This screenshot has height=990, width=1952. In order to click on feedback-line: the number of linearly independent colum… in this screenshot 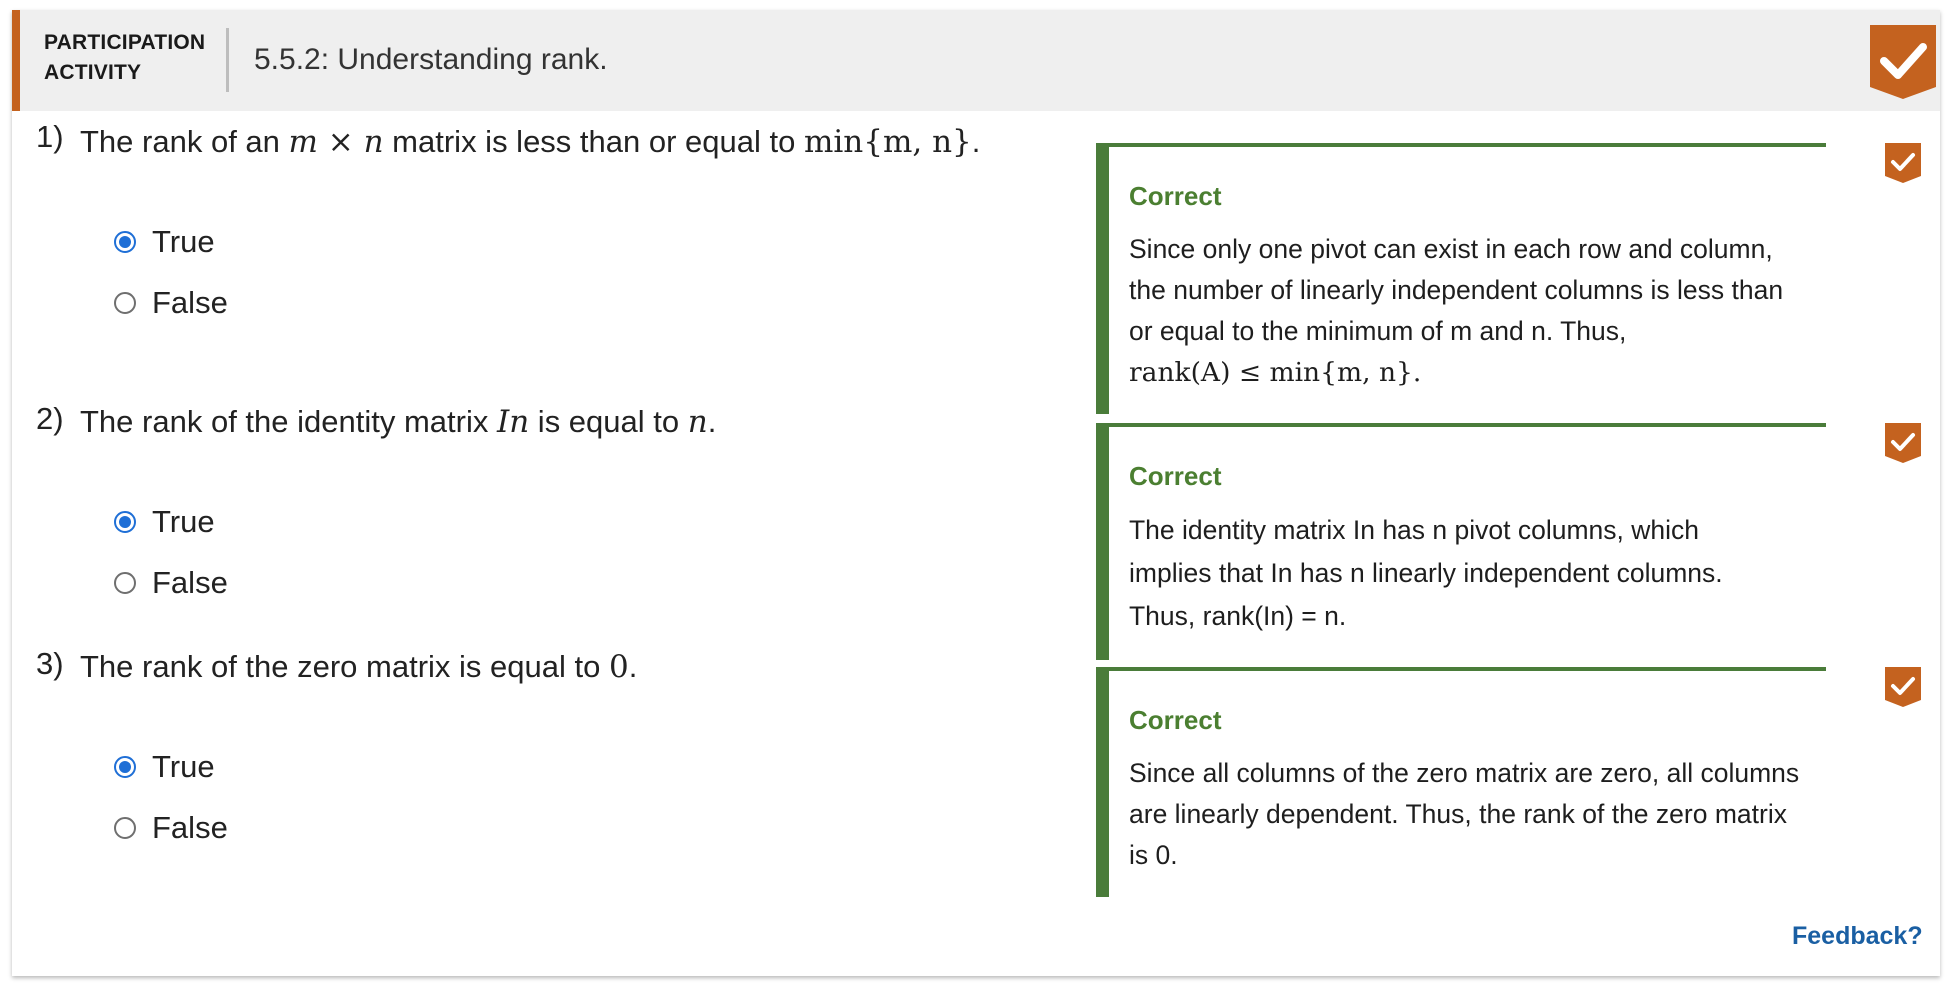, I will do `click(1456, 290)`.